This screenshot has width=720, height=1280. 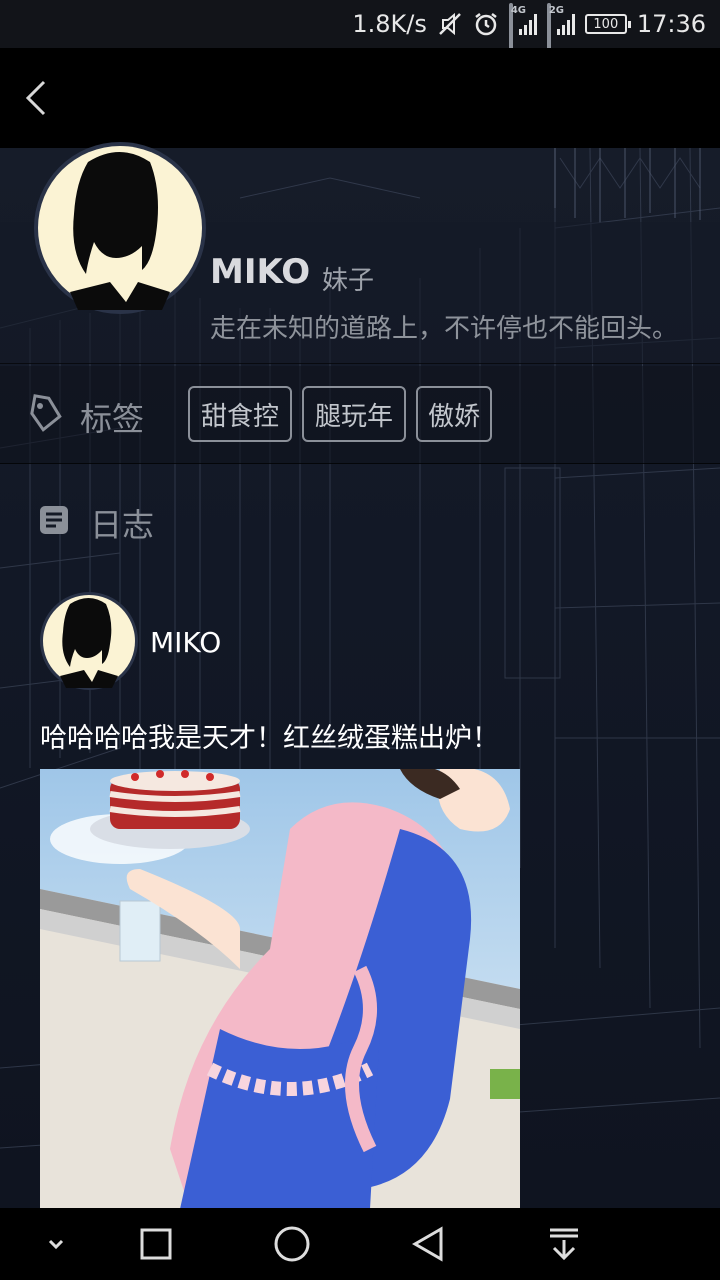 I want to click on diary-section-title: 日志, so click(x=122, y=525).